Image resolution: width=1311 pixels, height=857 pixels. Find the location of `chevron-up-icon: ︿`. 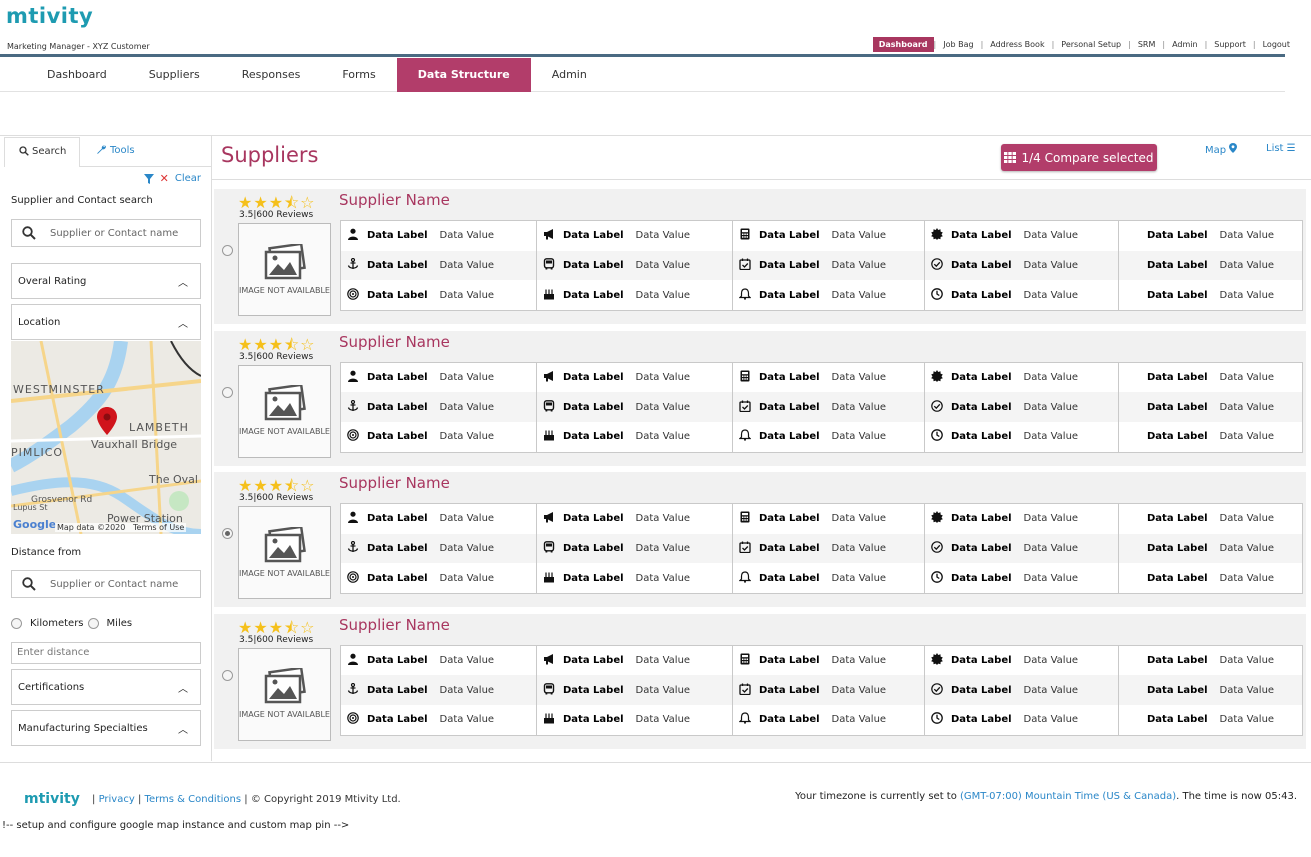

chevron-up-icon: ︿ is located at coordinates (183, 324).